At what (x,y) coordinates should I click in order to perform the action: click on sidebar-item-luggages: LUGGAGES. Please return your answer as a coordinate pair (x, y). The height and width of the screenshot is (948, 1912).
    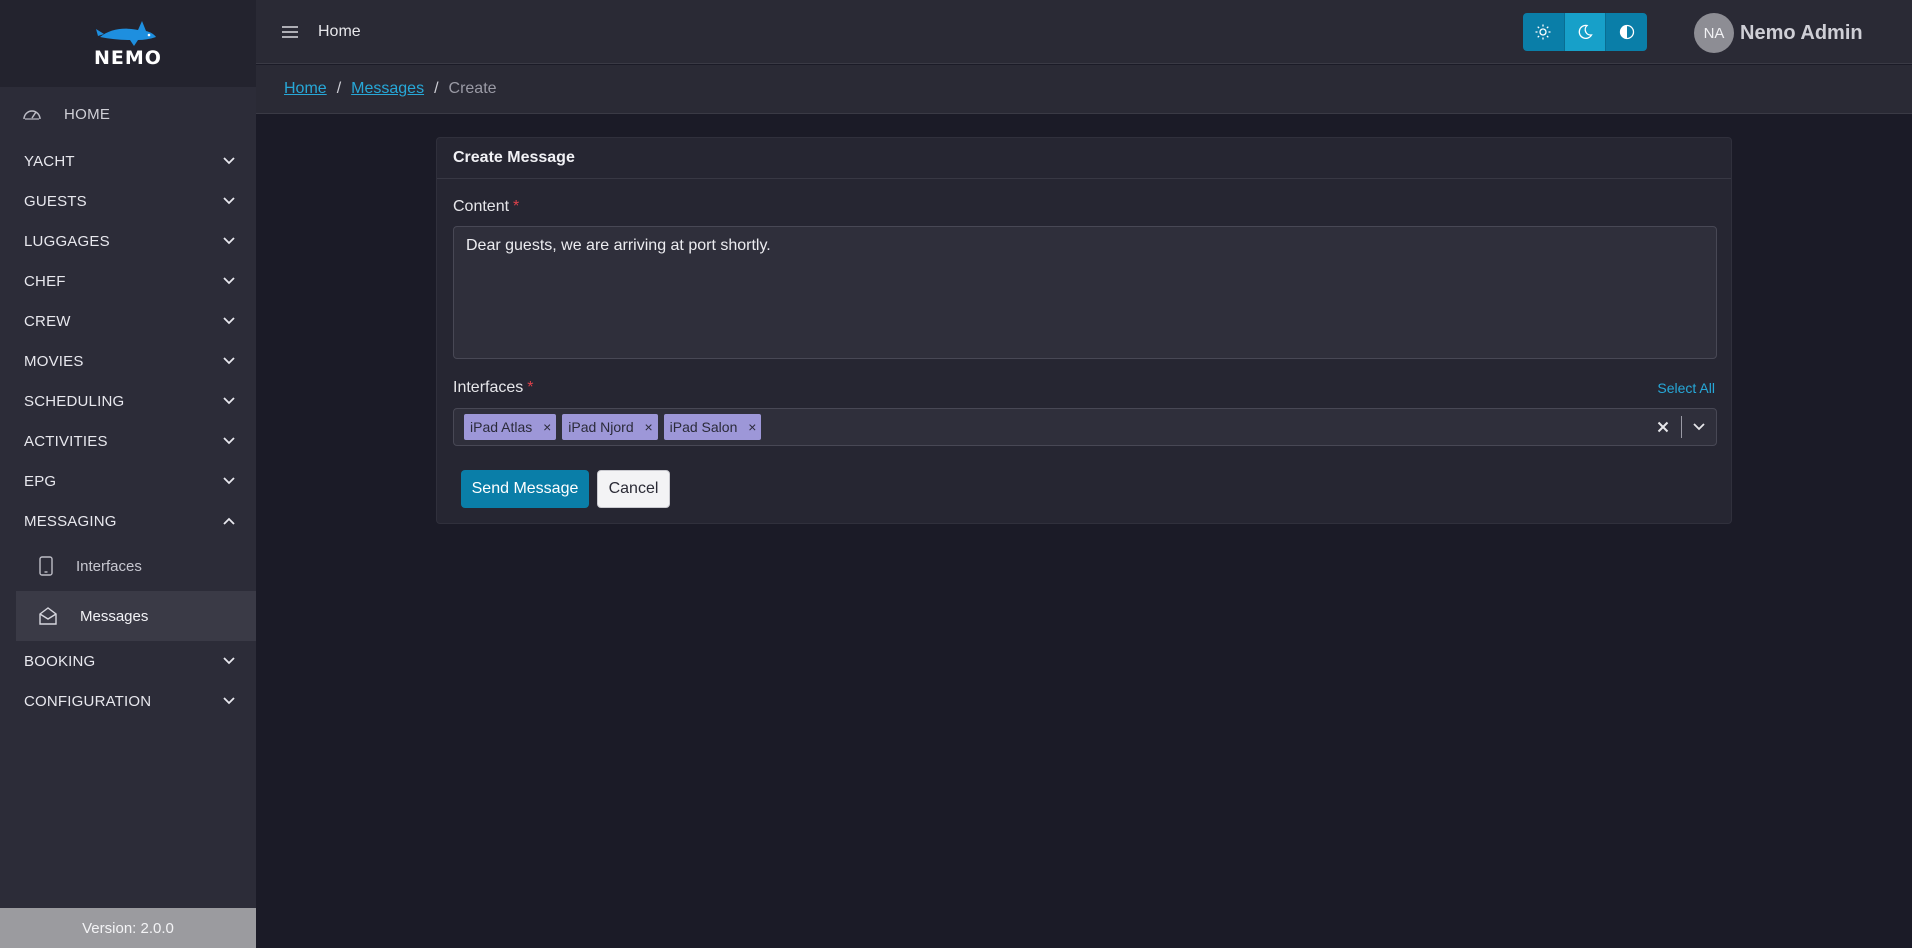
    Looking at the image, I should click on (128, 241).